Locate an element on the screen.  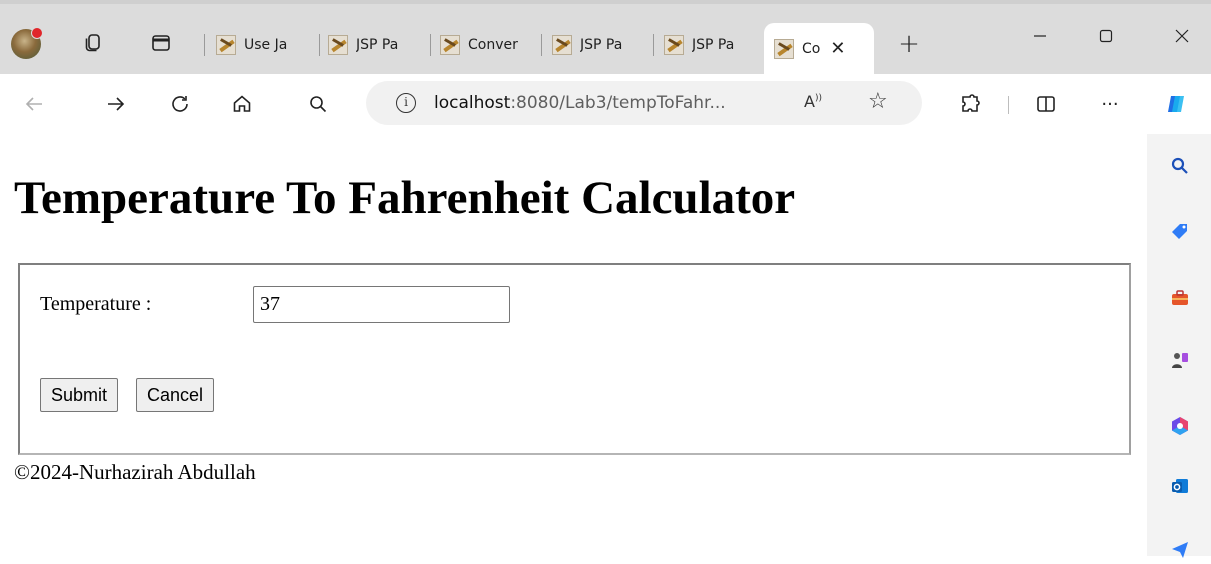
tab-label: Co is located at coordinates (811, 48).